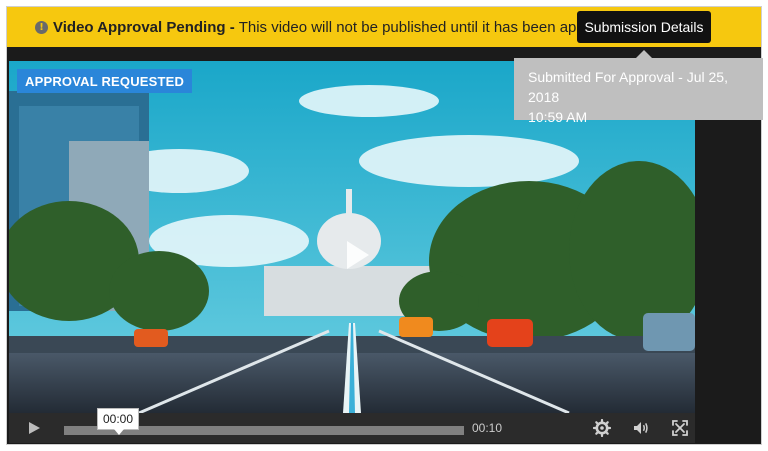  I want to click on play-icon, so click(34, 428).